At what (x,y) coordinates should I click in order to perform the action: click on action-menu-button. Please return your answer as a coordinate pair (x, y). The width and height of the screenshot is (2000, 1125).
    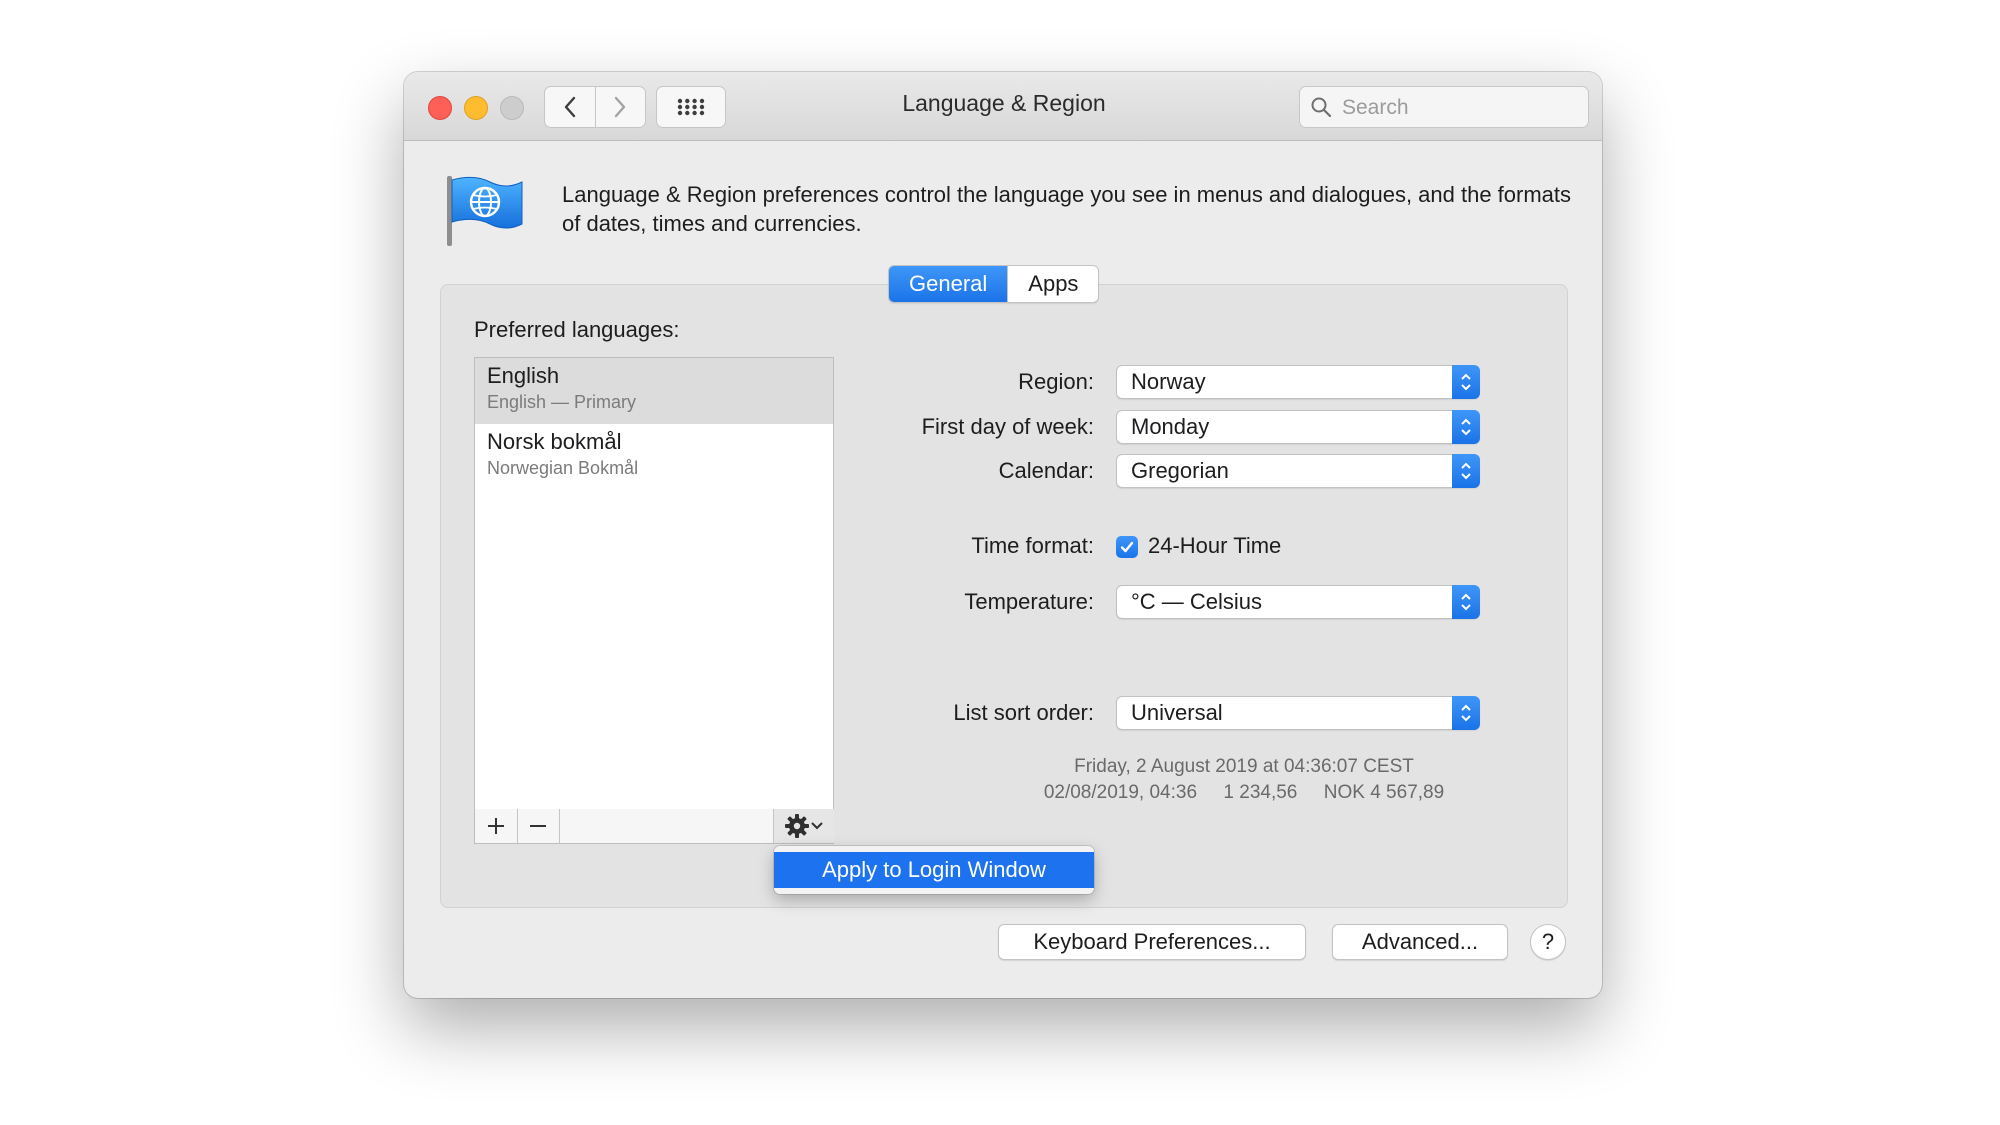
    Looking at the image, I should click on (803, 826).